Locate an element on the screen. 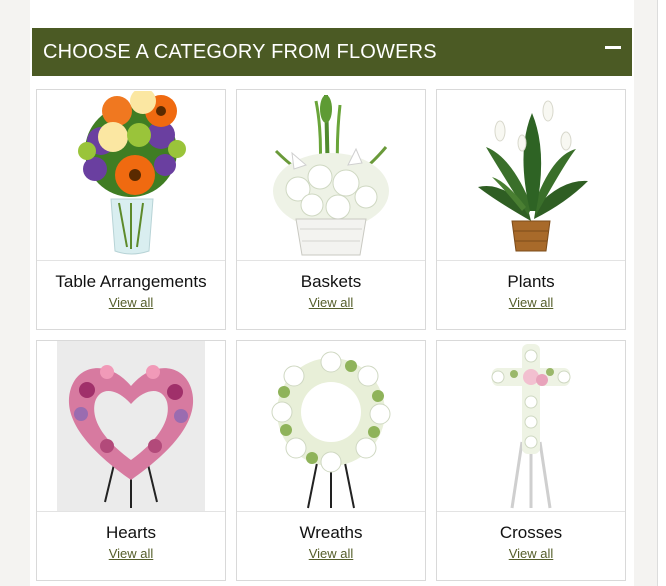  collapse-button is located at coordinates (613, 47).